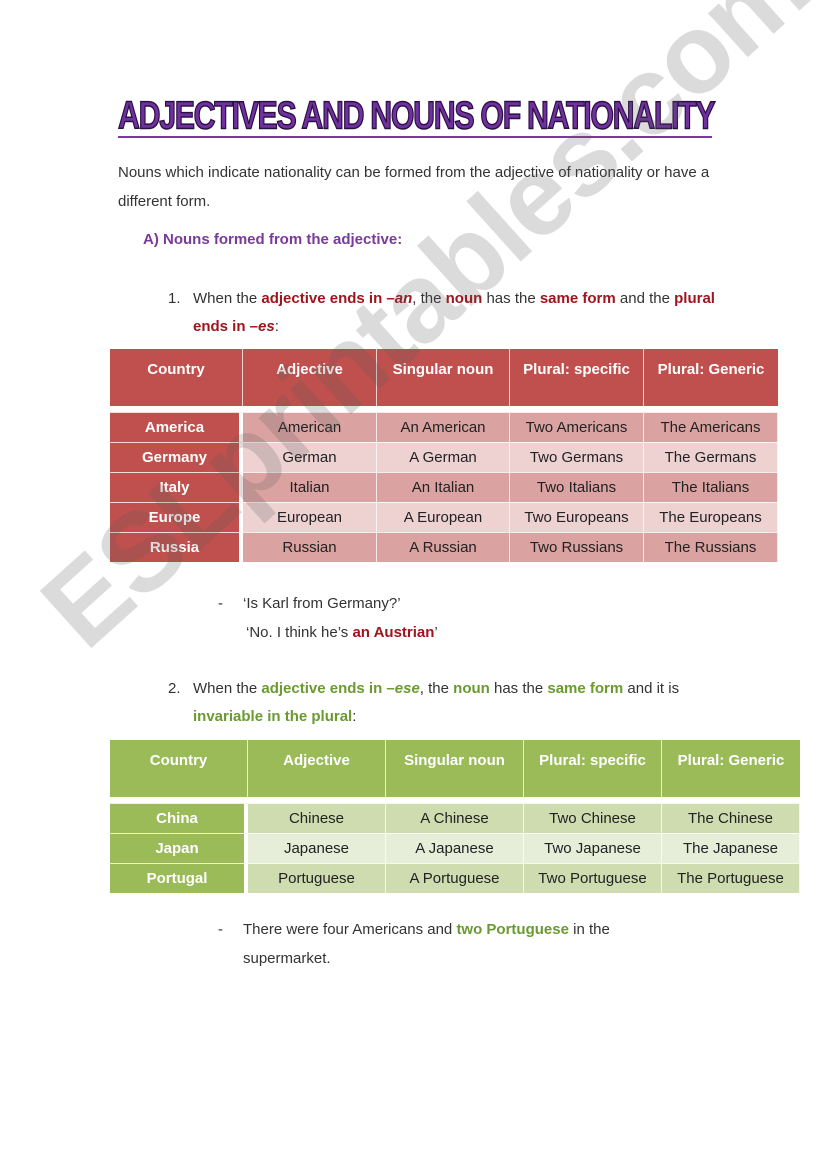 Image resolution: width=821 pixels, height=1169 pixels. I want to click on table-cell: Two Portuguese, so click(593, 878).